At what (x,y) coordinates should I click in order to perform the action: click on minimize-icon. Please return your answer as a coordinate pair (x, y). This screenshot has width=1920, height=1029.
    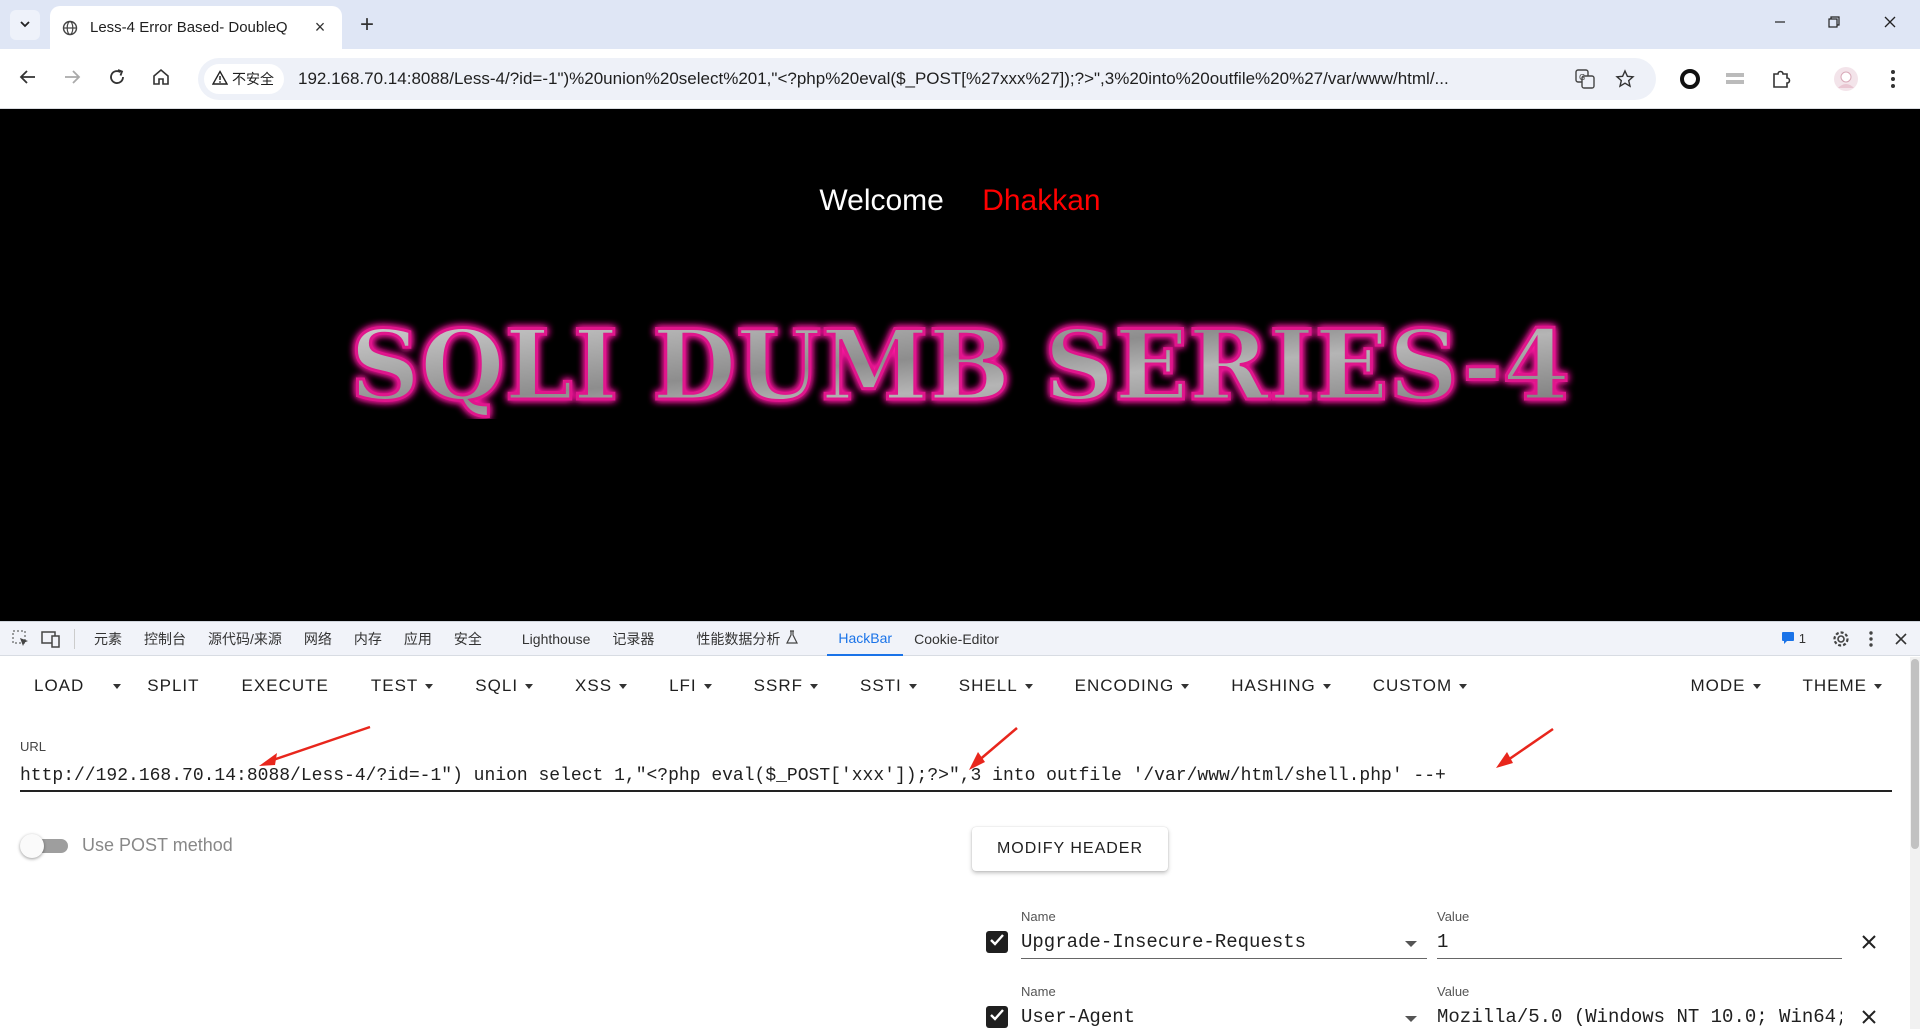
    Looking at the image, I should click on (1780, 24).